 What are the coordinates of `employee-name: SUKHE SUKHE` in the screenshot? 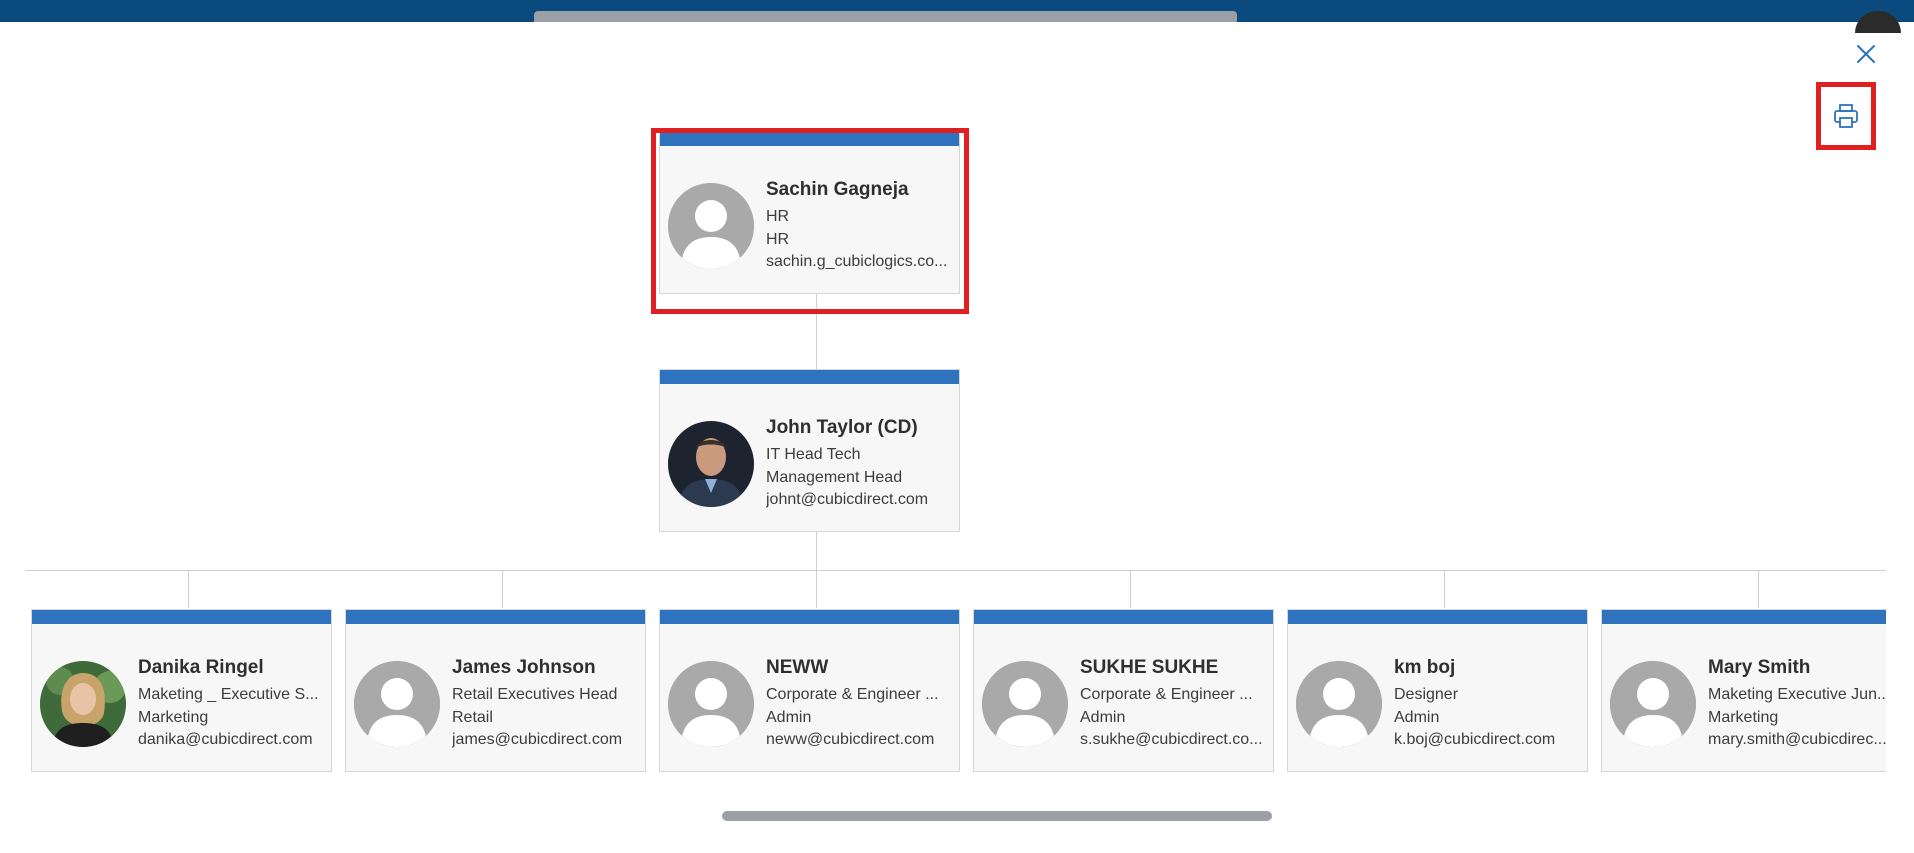 It's located at (1149, 667).